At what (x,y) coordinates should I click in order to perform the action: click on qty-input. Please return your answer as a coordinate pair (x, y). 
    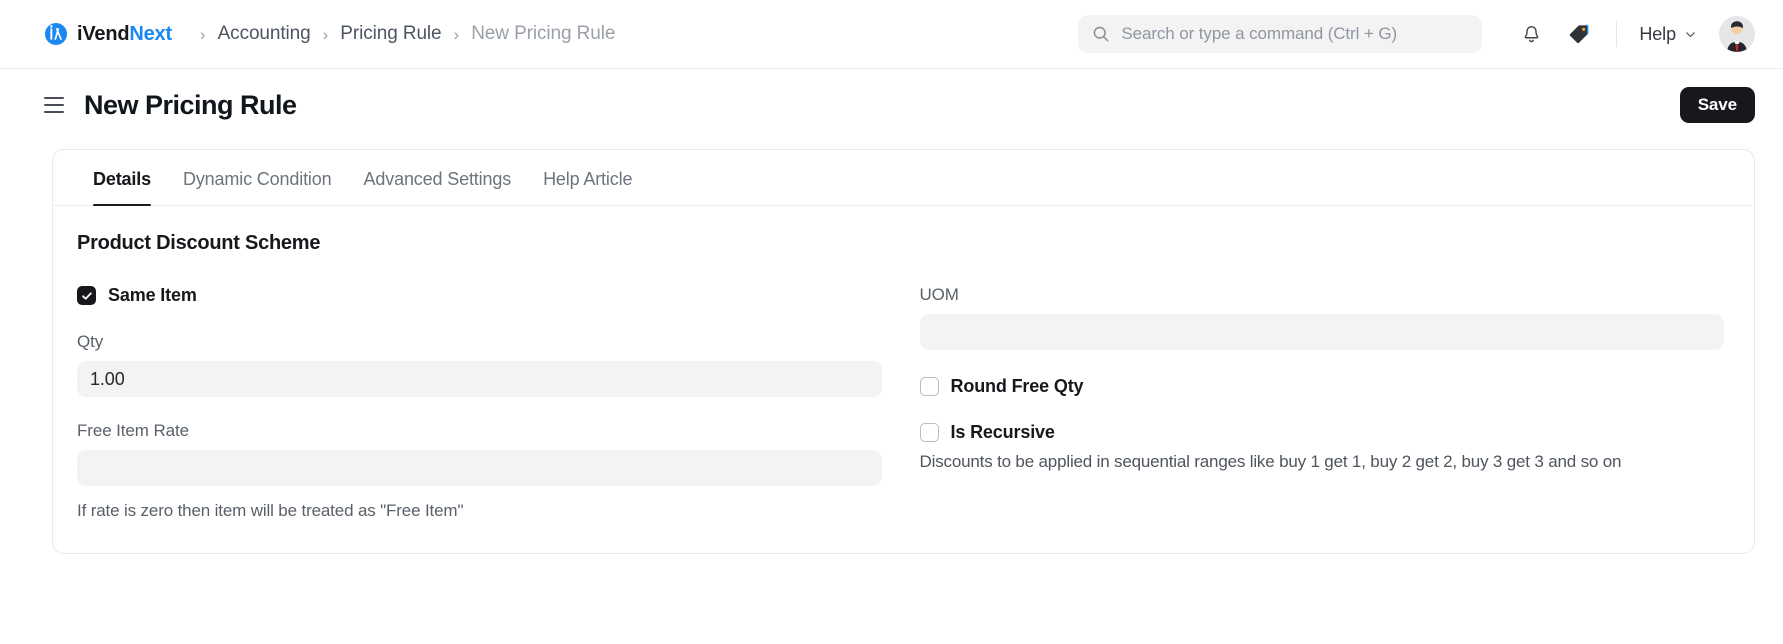
    Looking at the image, I should click on (479, 379).